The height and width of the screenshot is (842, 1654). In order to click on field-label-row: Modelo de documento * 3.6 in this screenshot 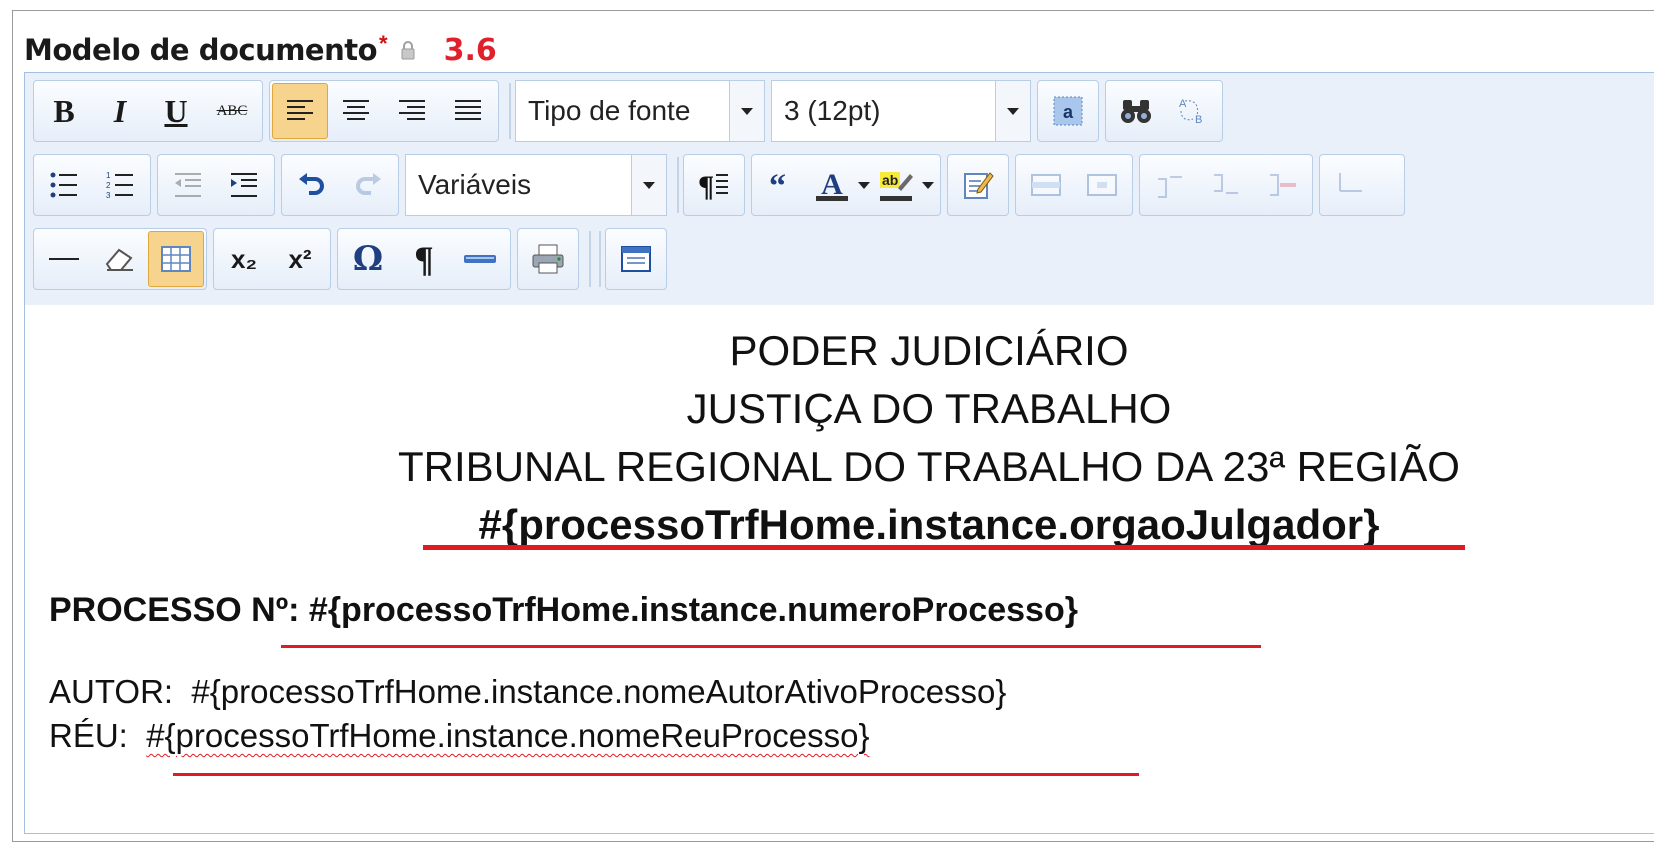, I will do `click(260, 49)`.